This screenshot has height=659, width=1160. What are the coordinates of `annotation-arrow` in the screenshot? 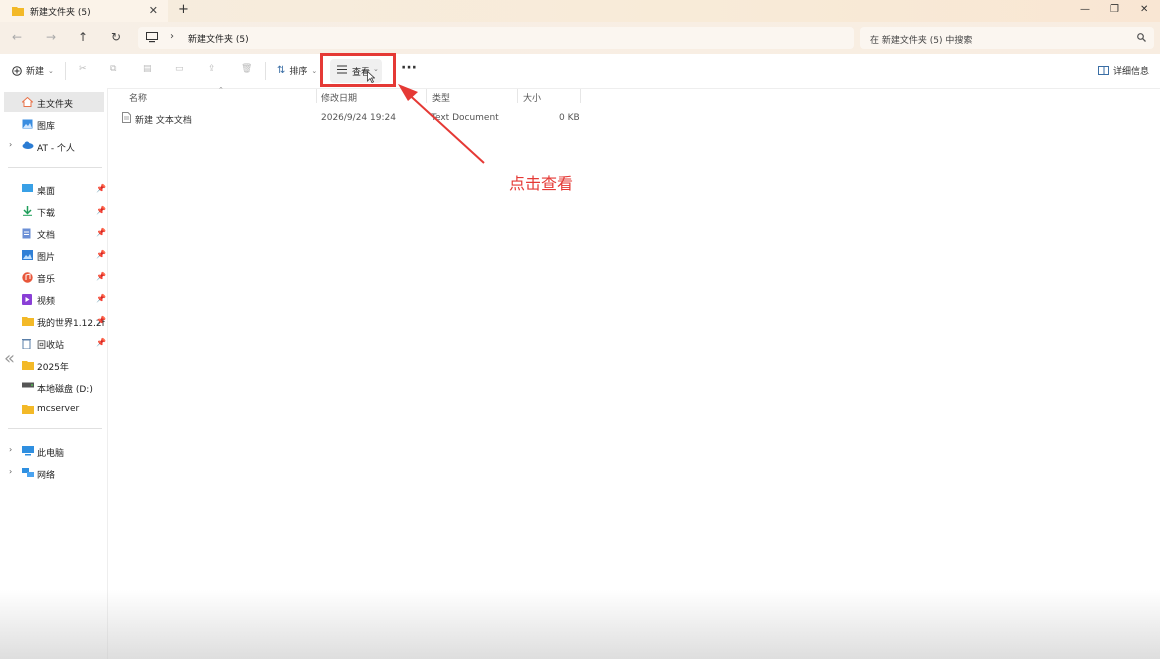 It's located at (441, 124).